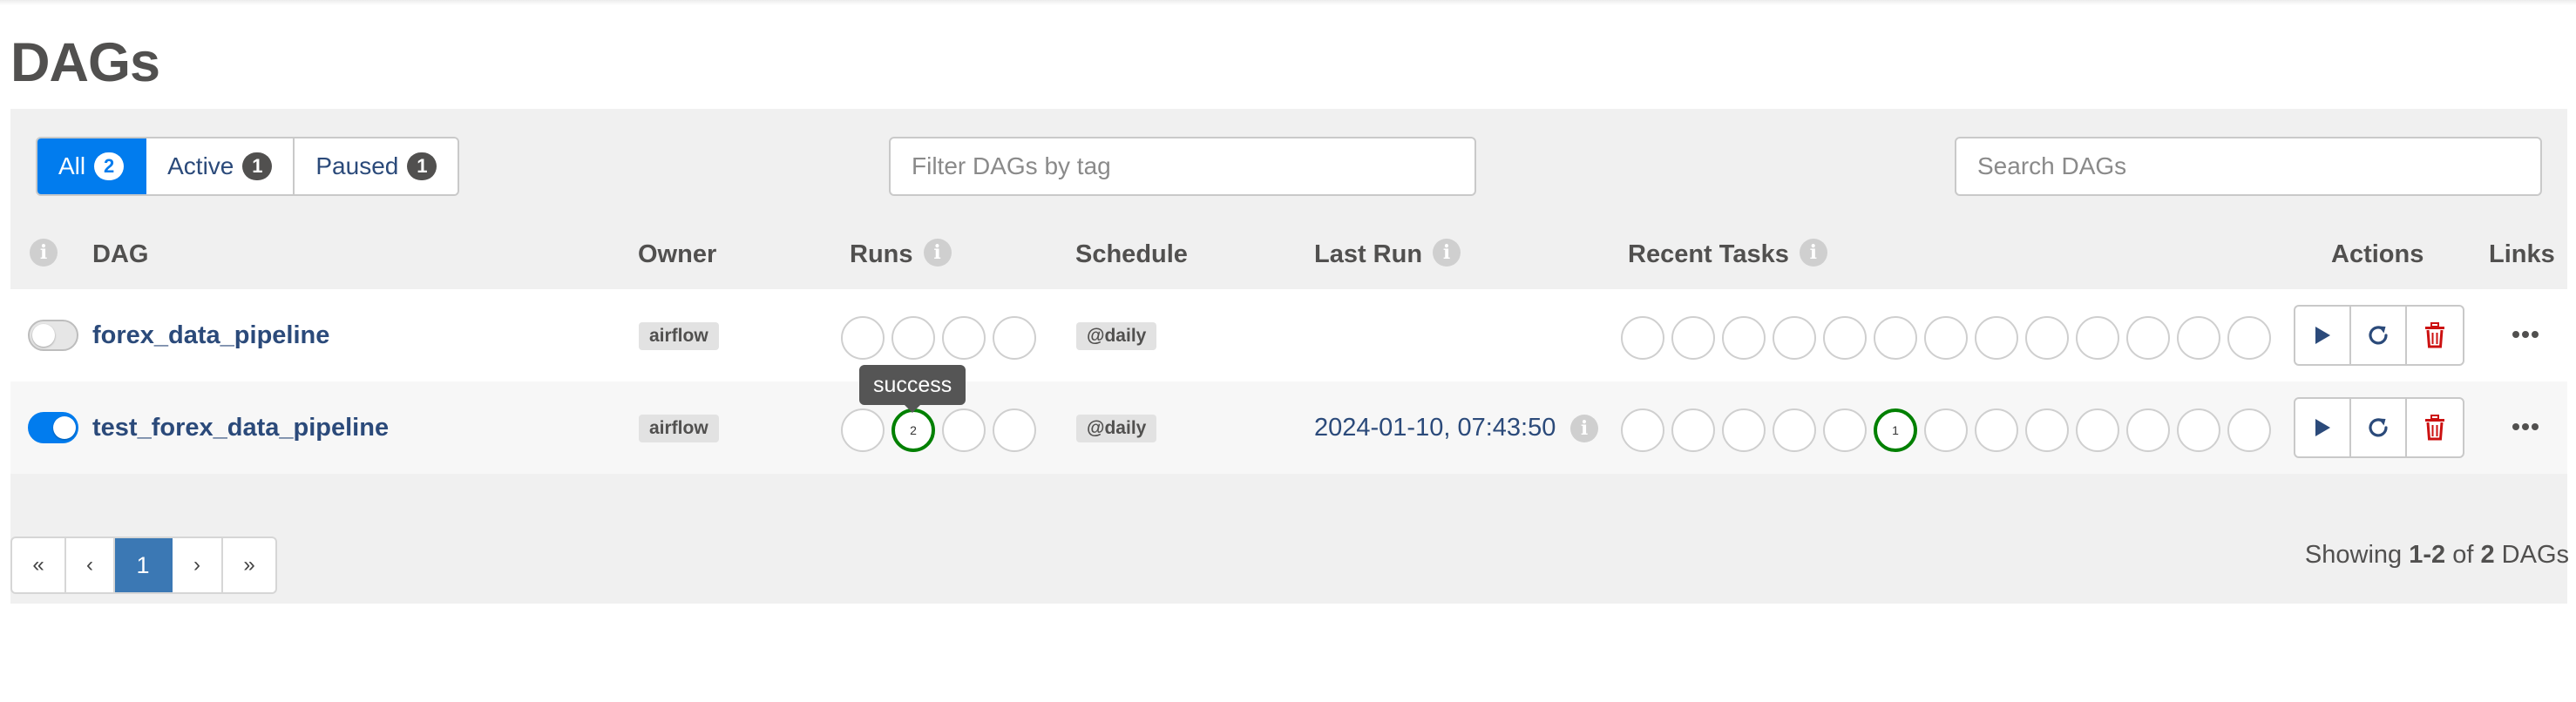 Image resolution: width=2576 pixels, height=702 pixels. I want to click on prev-page-button: ‹, so click(91, 565).